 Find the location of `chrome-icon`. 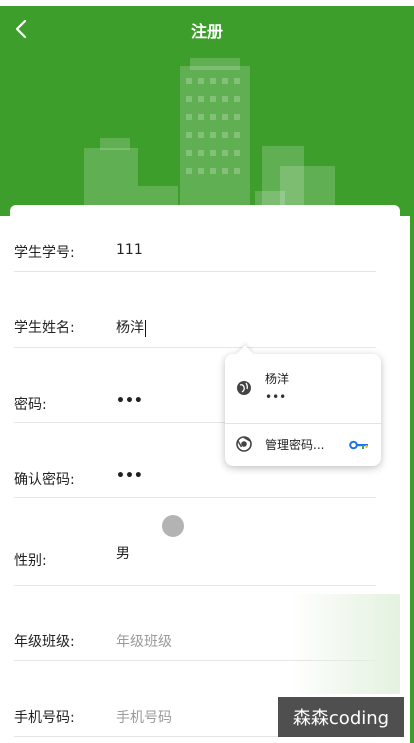

chrome-icon is located at coordinates (244, 444).